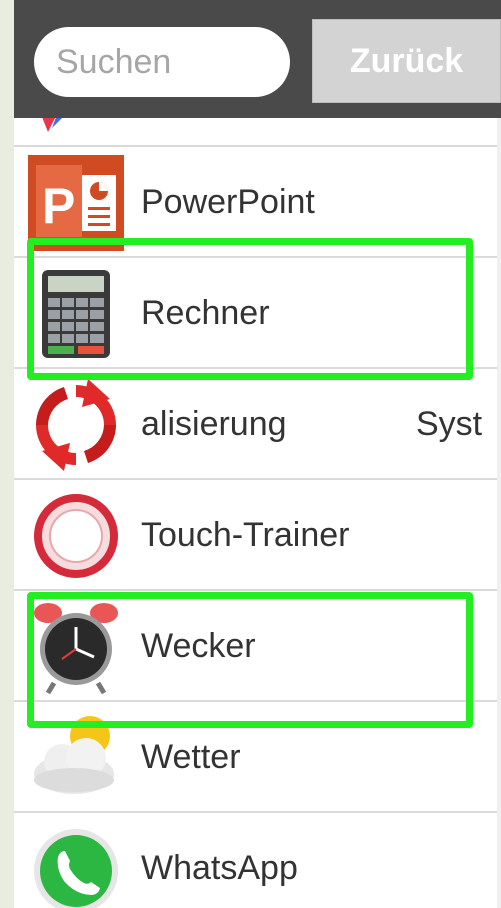  Describe the element at coordinates (76, 425) in the screenshot. I see `update-icon` at that location.